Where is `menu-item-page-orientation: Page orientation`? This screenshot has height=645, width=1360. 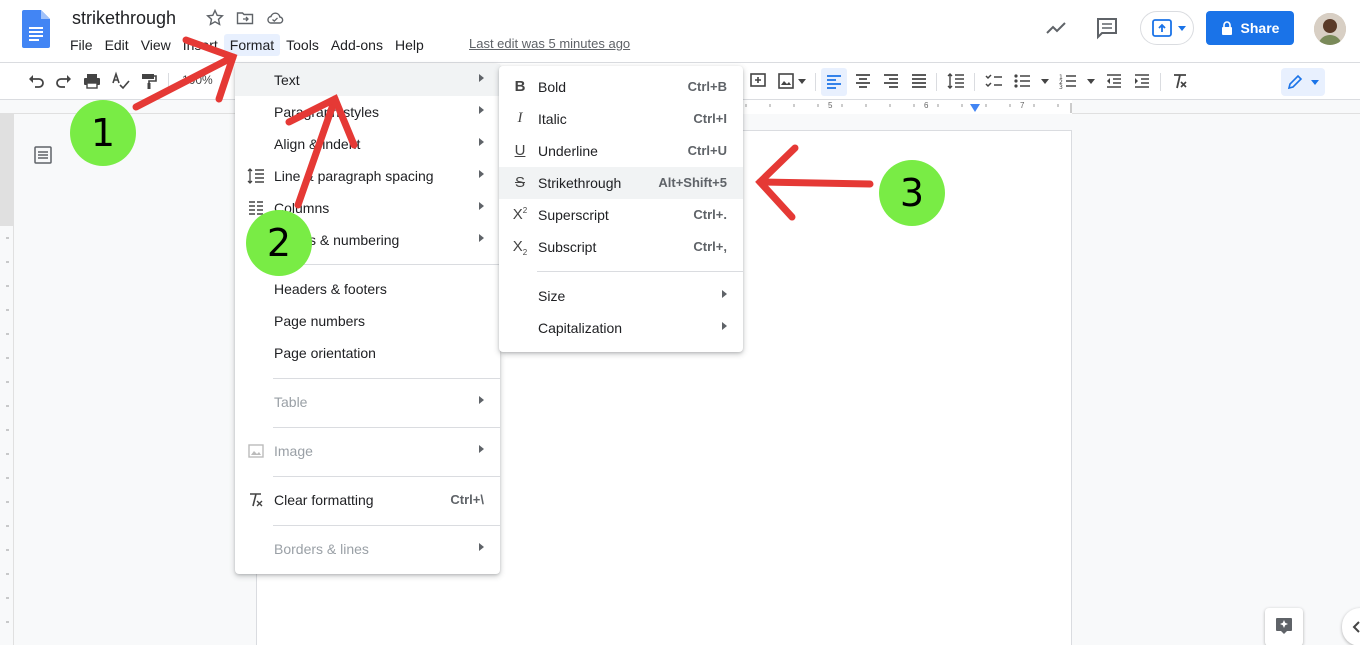
menu-item-page-orientation: Page orientation is located at coordinates (367, 353).